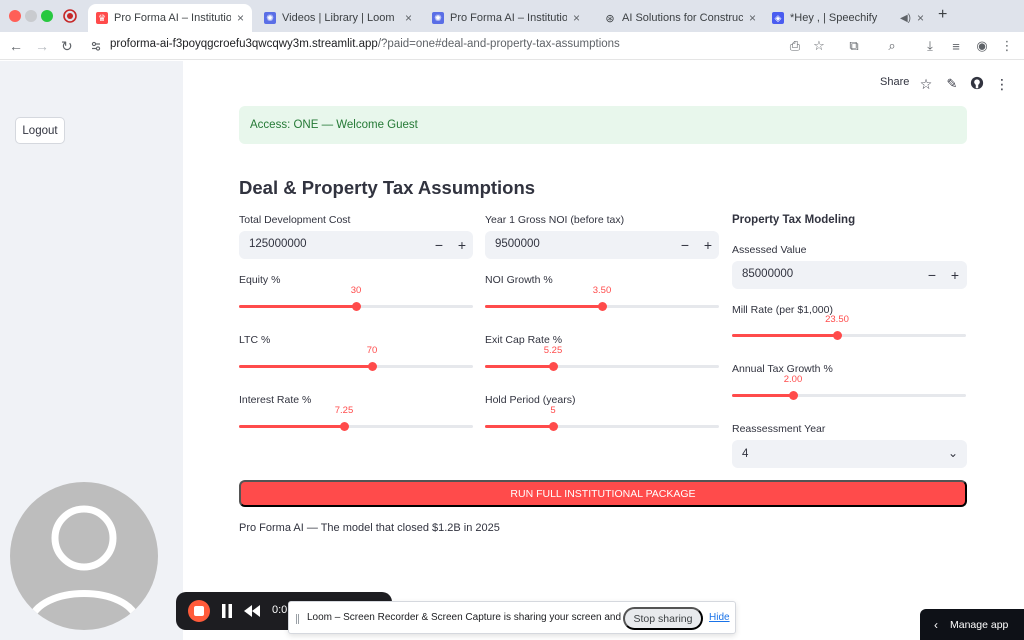  Describe the element at coordinates (768, 274) in the screenshot. I see `assessed-value-value: 85000000` at that location.